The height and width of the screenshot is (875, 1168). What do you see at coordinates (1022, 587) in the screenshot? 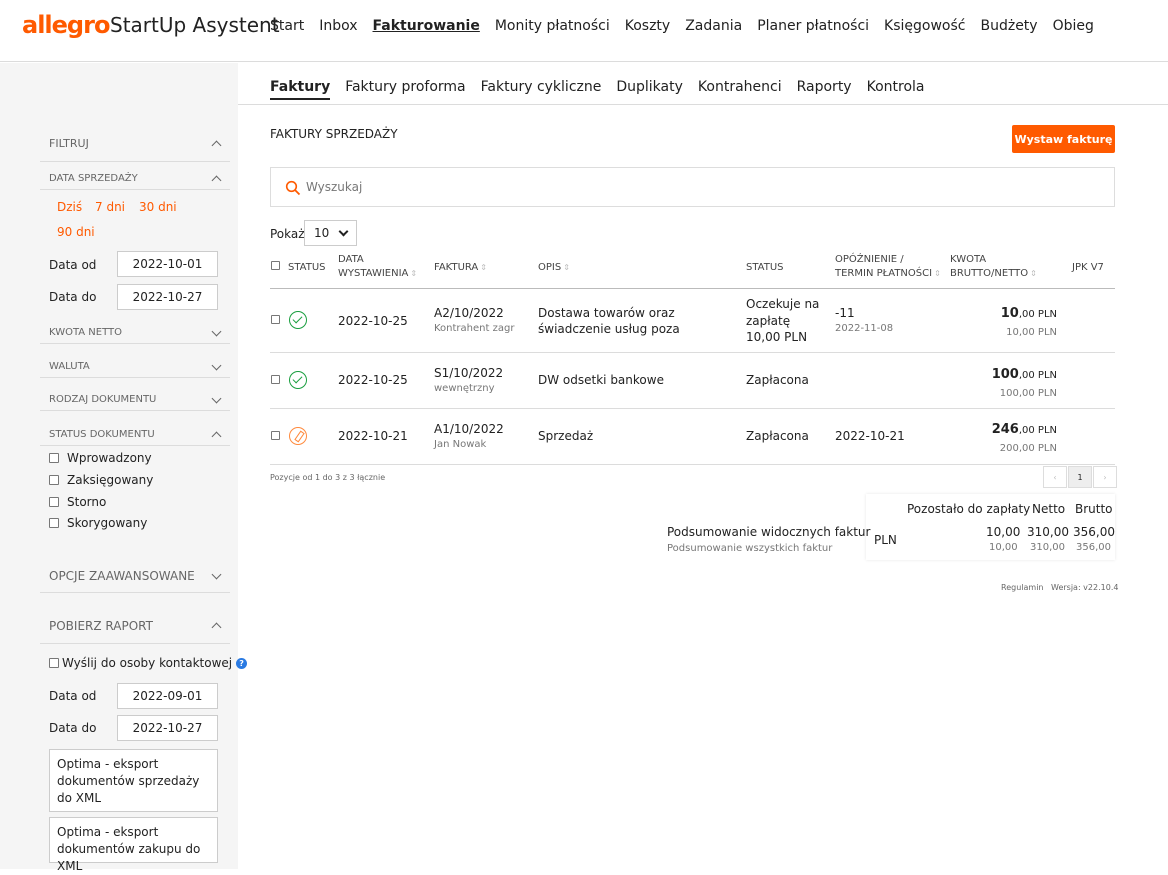
I see `terms-link: Regulamin` at bounding box center [1022, 587].